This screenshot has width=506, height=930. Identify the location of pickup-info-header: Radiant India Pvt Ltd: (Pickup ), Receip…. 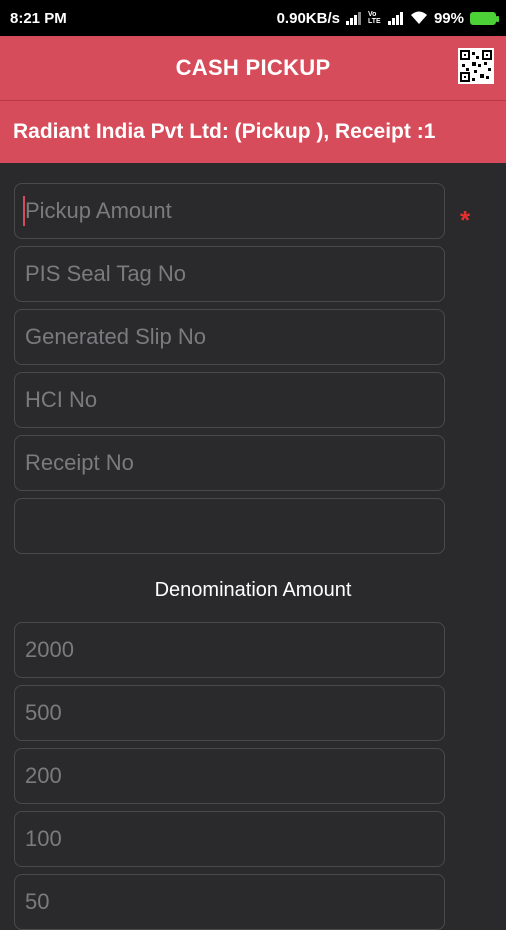
(253, 132).